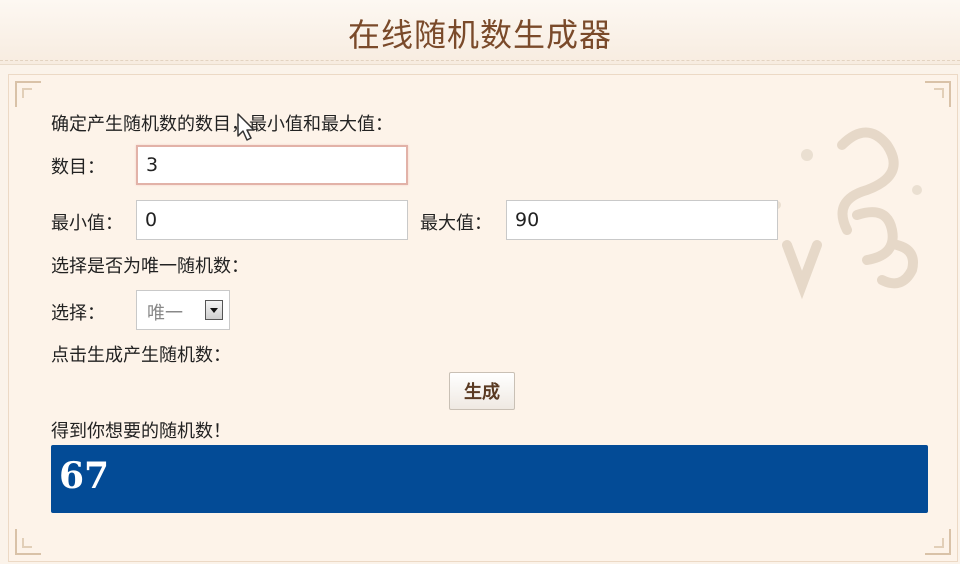 The height and width of the screenshot is (564, 960). Describe the element at coordinates (165, 313) in the screenshot. I see `unique-select-value: 唯一` at that location.